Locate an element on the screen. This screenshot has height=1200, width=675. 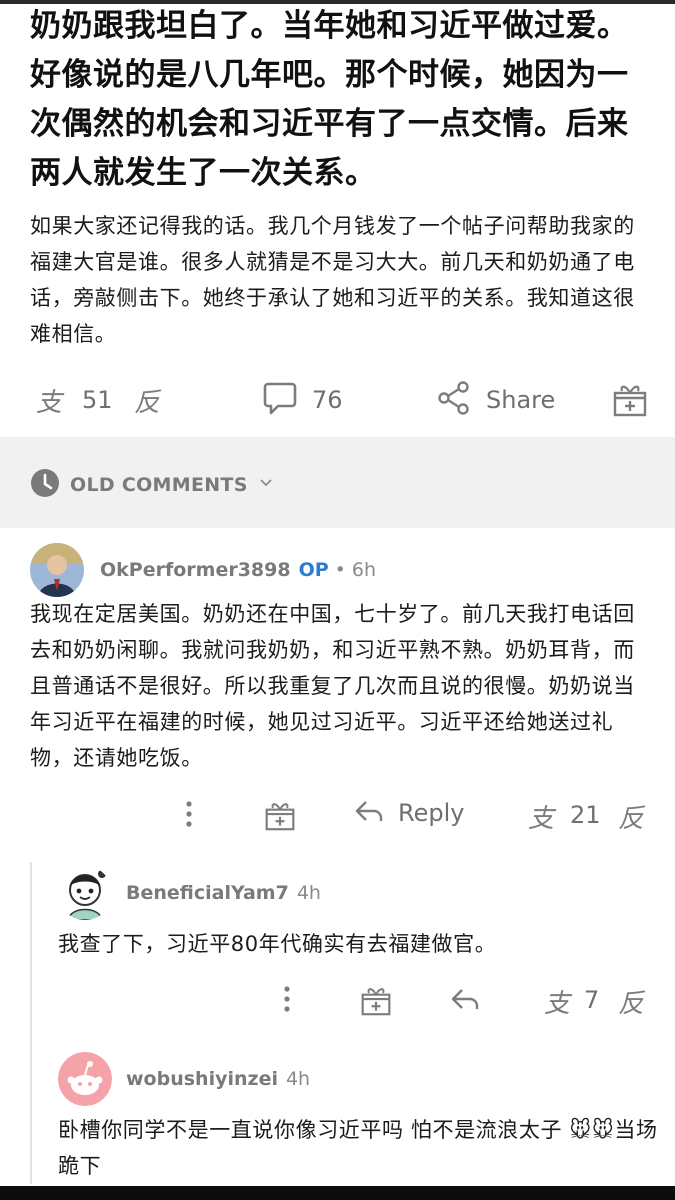
old-comments-sort: OLD COMMENTS is located at coordinates (152, 485).